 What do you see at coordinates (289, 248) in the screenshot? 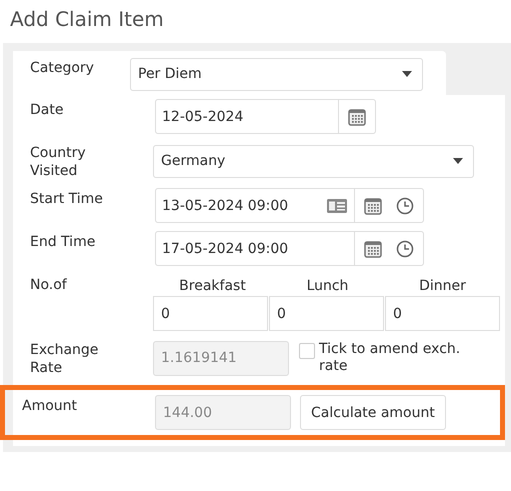
I see `datetime-field: 17-05-2024 09:00` at bounding box center [289, 248].